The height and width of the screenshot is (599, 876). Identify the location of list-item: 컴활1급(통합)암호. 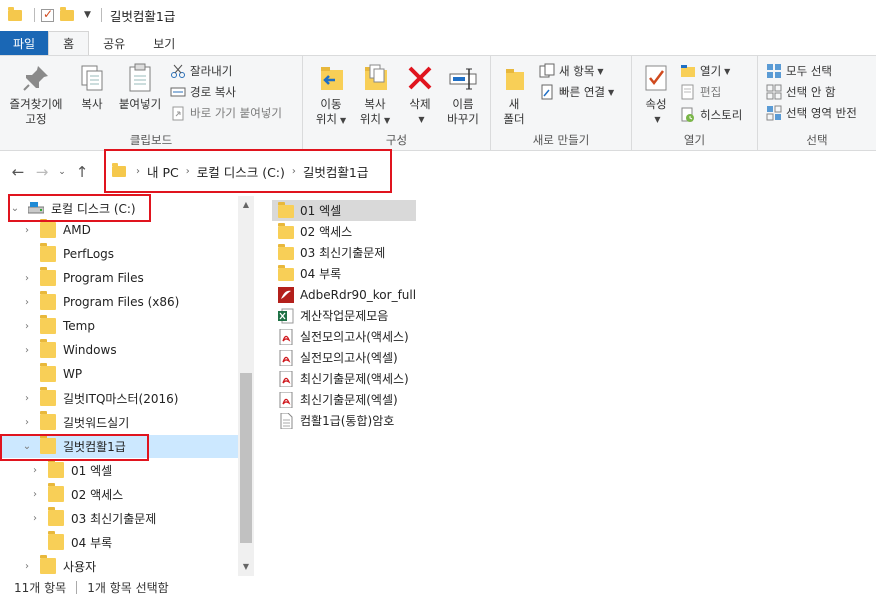
(333, 420).